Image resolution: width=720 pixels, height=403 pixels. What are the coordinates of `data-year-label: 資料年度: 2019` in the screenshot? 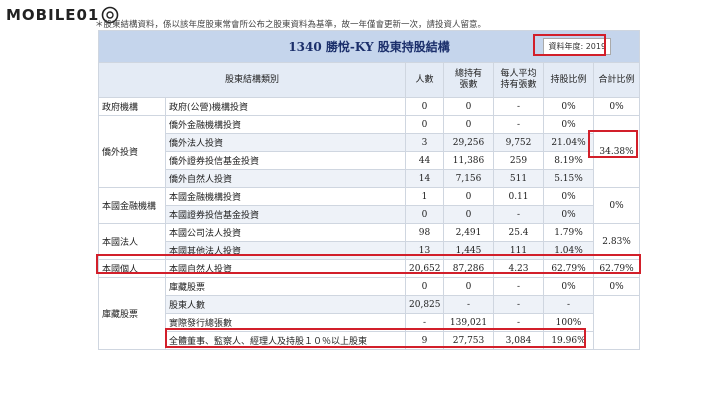 It's located at (577, 46).